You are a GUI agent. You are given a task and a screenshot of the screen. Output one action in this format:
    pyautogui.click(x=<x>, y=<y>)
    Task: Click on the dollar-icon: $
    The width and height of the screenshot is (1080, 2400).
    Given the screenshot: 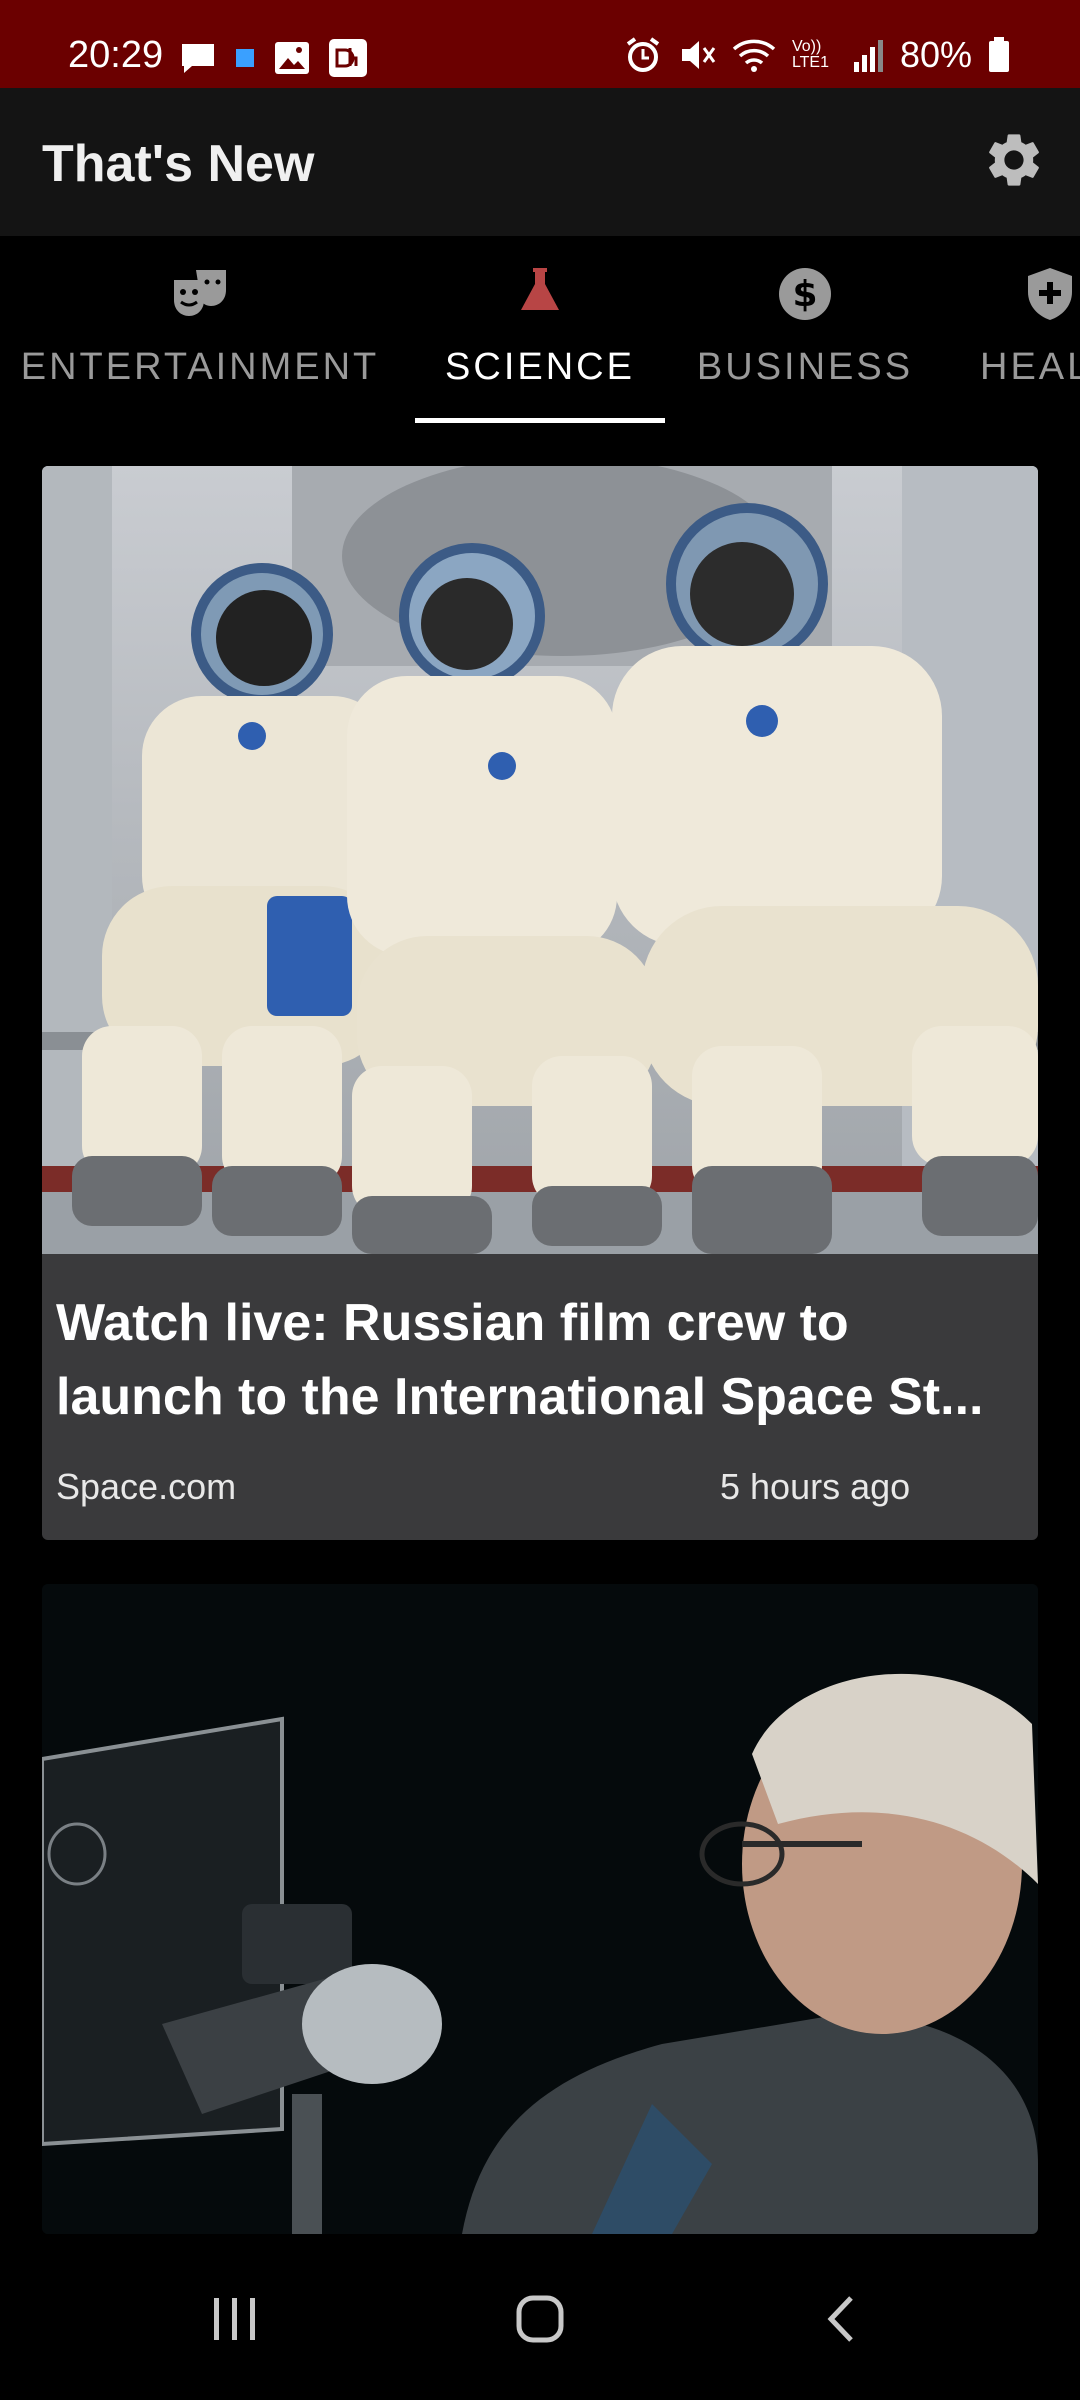 What is the action you would take?
    pyautogui.click(x=805, y=294)
    